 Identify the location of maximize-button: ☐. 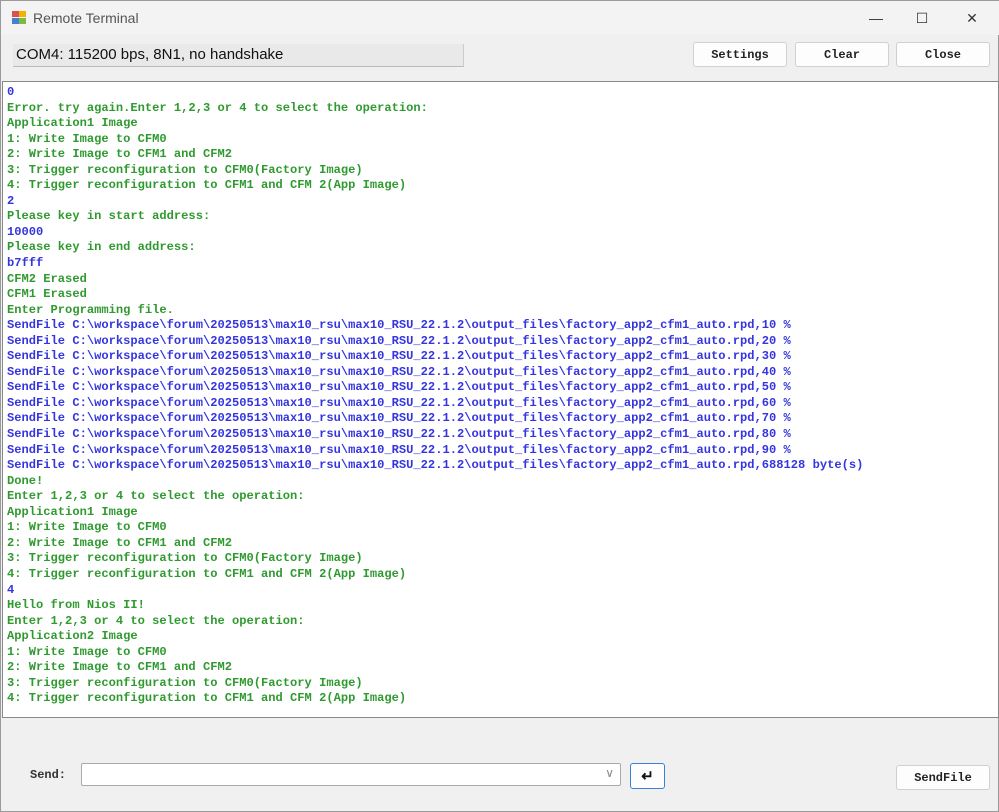
(922, 18).